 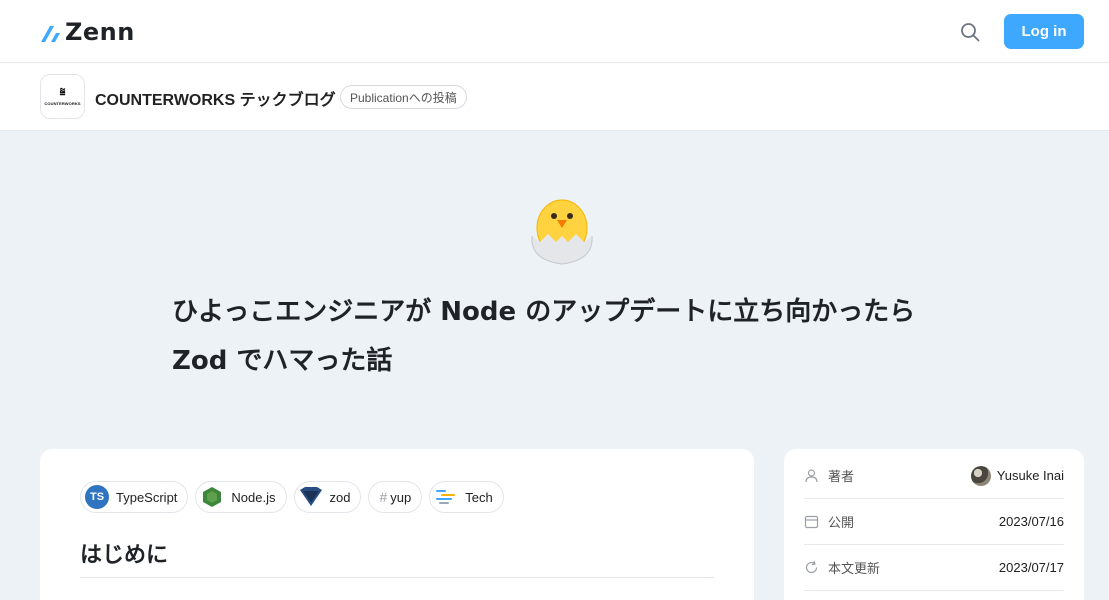 I want to click on hatching-chick-icon, so click(x=562, y=232).